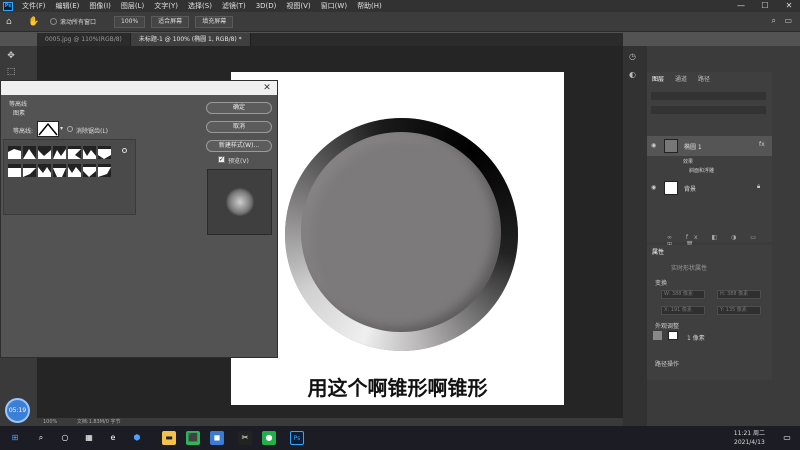  I want to click on y-field: Y: 135 像素, so click(739, 310).